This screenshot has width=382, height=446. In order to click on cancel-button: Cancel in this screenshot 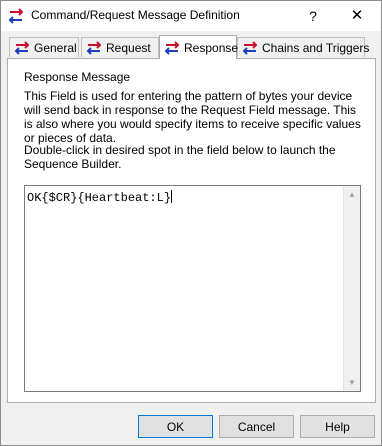, I will do `click(256, 426)`.